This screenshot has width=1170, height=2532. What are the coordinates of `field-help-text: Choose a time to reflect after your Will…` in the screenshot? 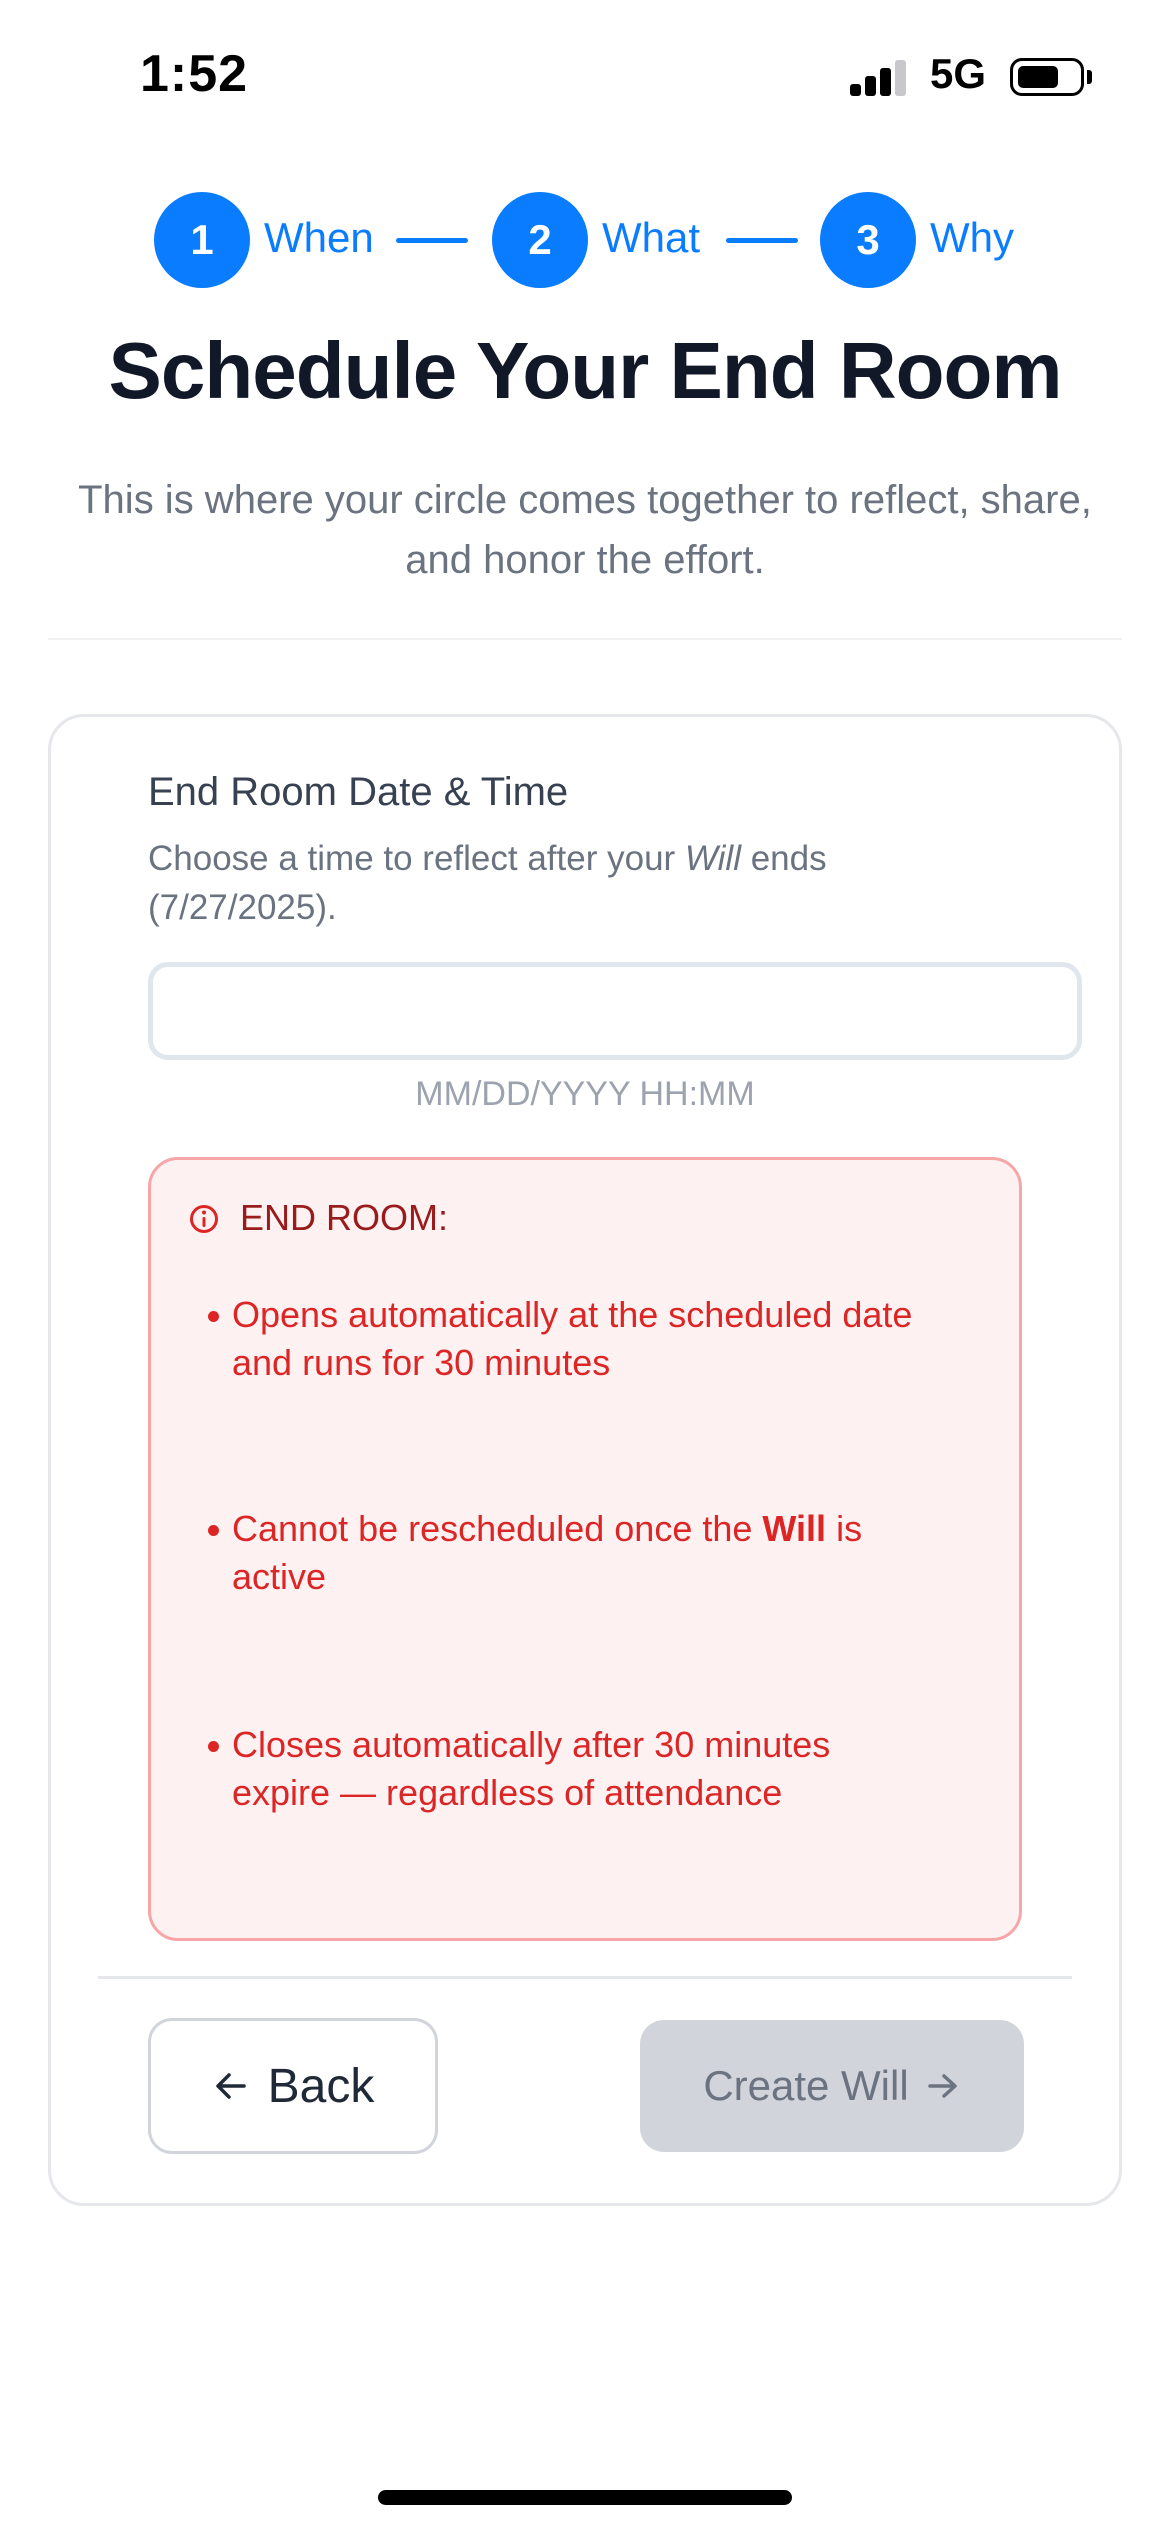 It's located at (558, 883).